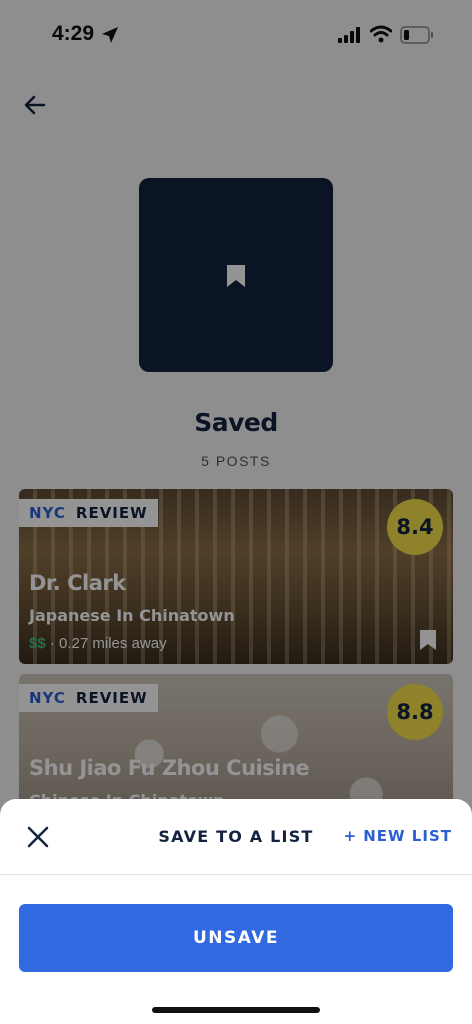 The image size is (472, 1024). Describe the element at coordinates (236, 938) in the screenshot. I see `unsave-button: UNSAVE` at that location.